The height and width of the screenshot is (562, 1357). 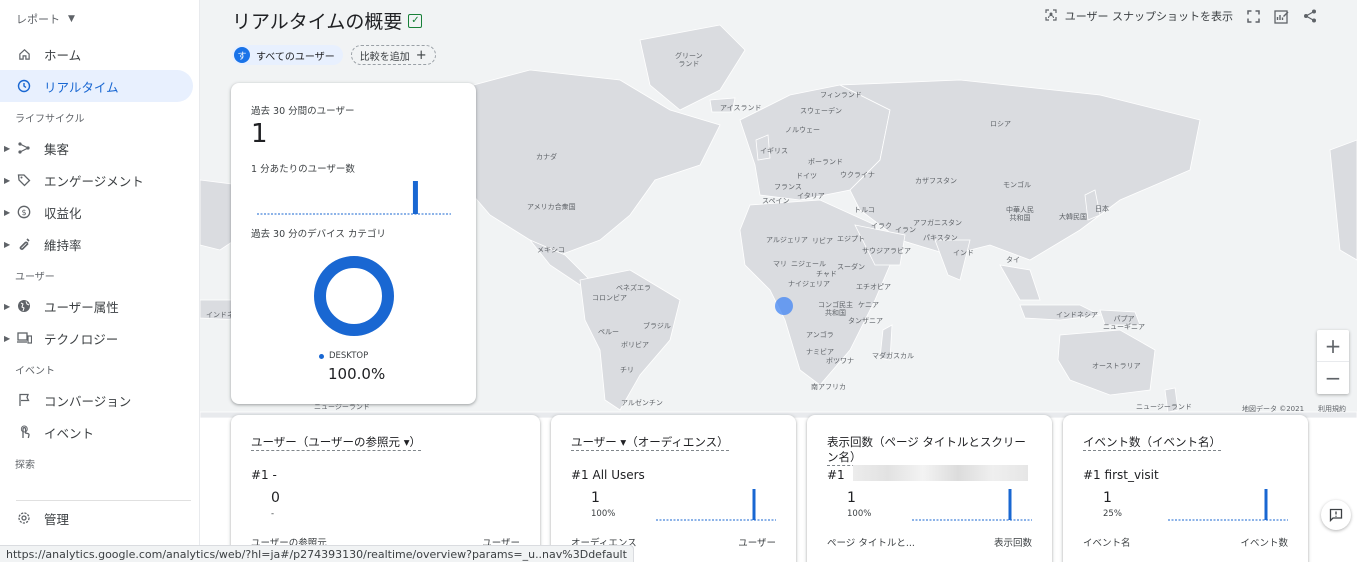 What do you see at coordinates (1077, 315) in the screenshot?
I see `map-country-label: インドネシア` at bounding box center [1077, 315].